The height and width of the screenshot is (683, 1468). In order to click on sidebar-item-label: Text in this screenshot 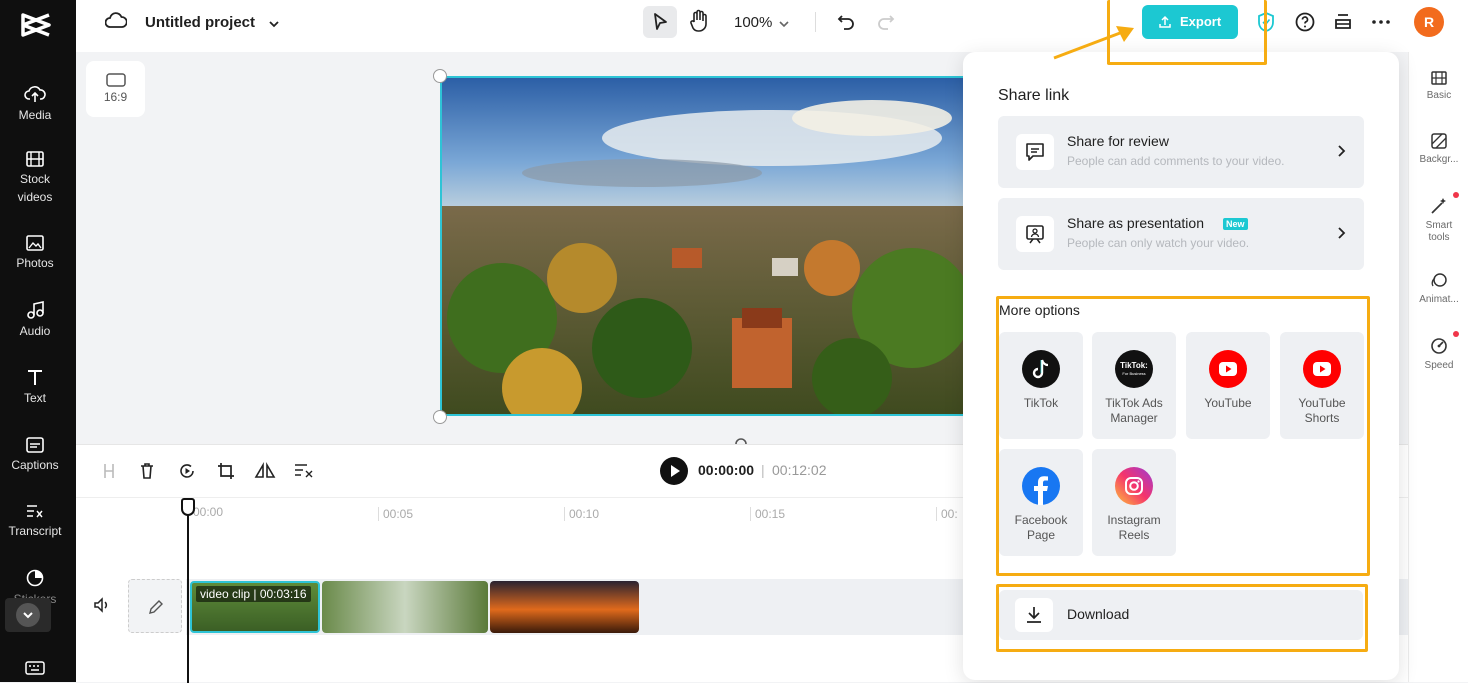, I will do `click(34, 398)`.